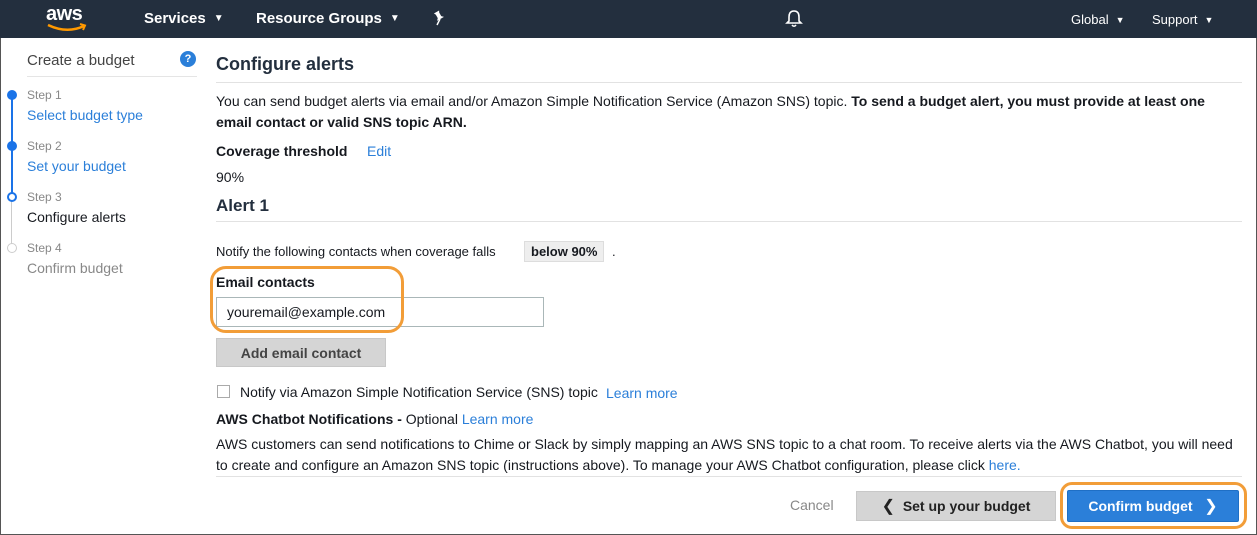  Describe the element at coordinates (230, 177) in the screenshot. I see `coverage-threshold-value: 90%` at that location.